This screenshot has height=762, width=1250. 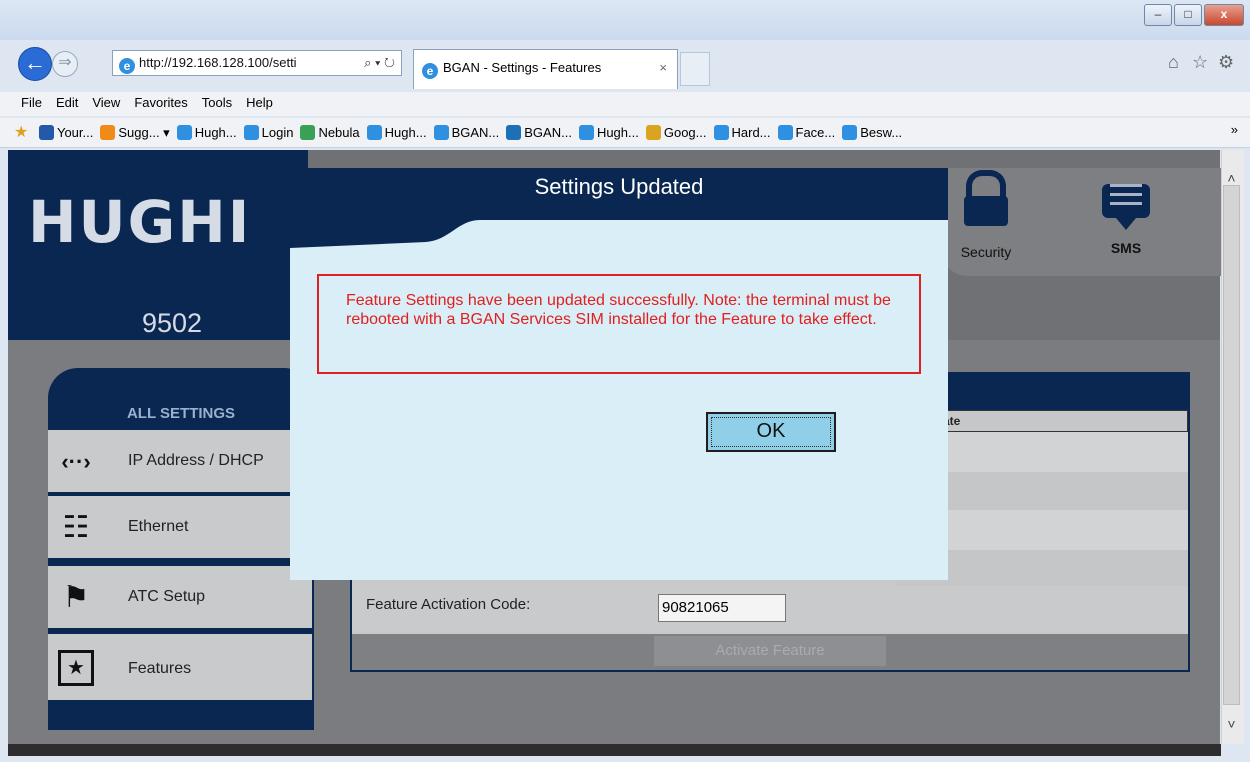 I want to click on nebula-icon, so click(x=308, y=132).